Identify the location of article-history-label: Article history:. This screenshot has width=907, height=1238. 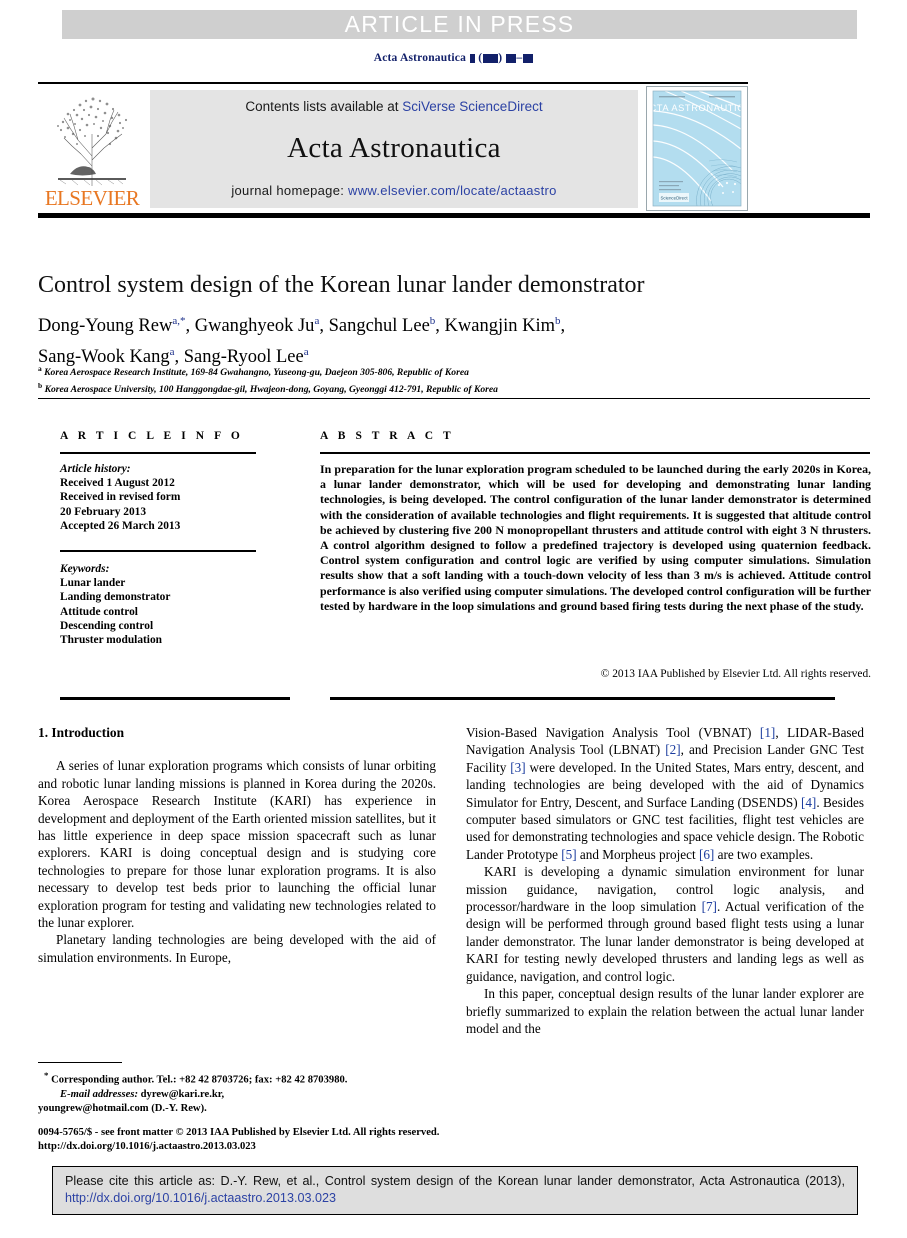
(95, 469).